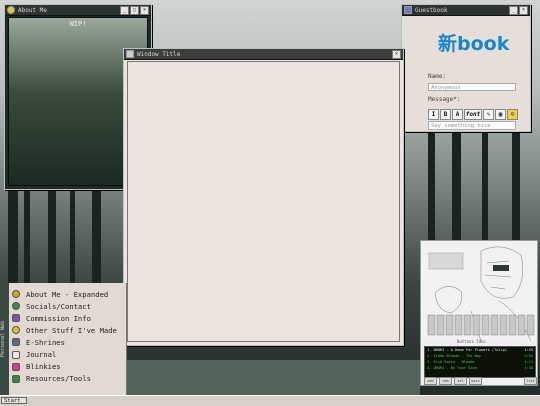 This screenshot has height=406, width=540. I want to click on name-field: Anonymous, so click(472, 87).